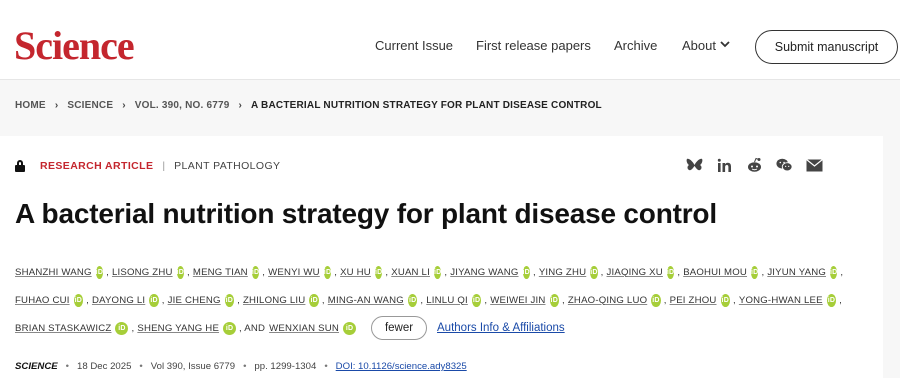 The height and width of the screenshot is (378, 900). I want to click on author-name: SHANZHI WANG, so click(53, 272).